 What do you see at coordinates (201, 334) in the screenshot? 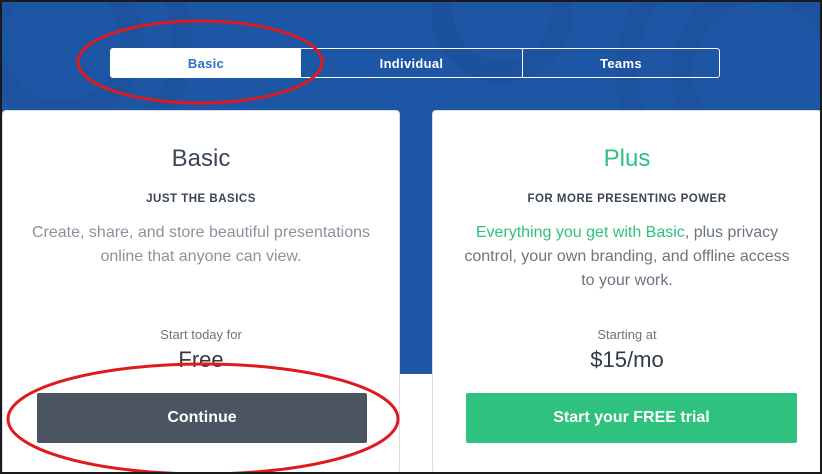
I see `price-label: Start today for` at bounding box center [201, 334].